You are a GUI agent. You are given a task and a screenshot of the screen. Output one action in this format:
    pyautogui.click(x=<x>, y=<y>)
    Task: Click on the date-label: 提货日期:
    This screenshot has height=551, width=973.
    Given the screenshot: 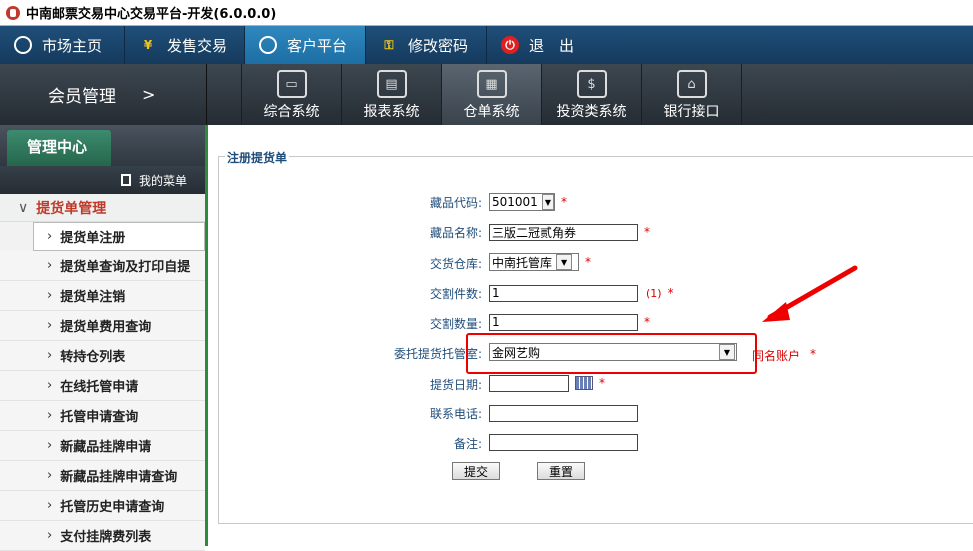 What is the action you would take?
    pyautogui.click(x=455, y=385)
    